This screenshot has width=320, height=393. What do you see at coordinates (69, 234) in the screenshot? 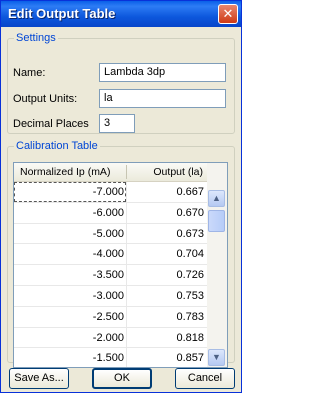
I see `normalized-ip-cell: -5.000` at bounding box center [69, 234].